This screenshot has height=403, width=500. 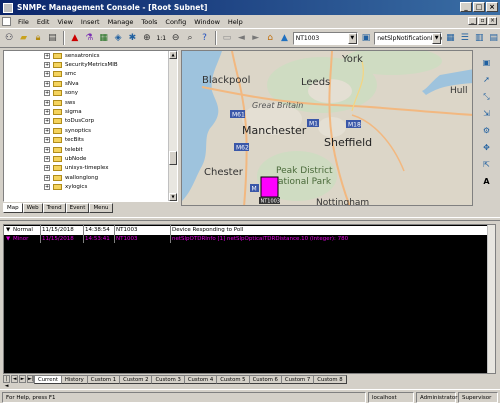 I want to click on node-select-icon: ▣, so click(x=366, y=38).